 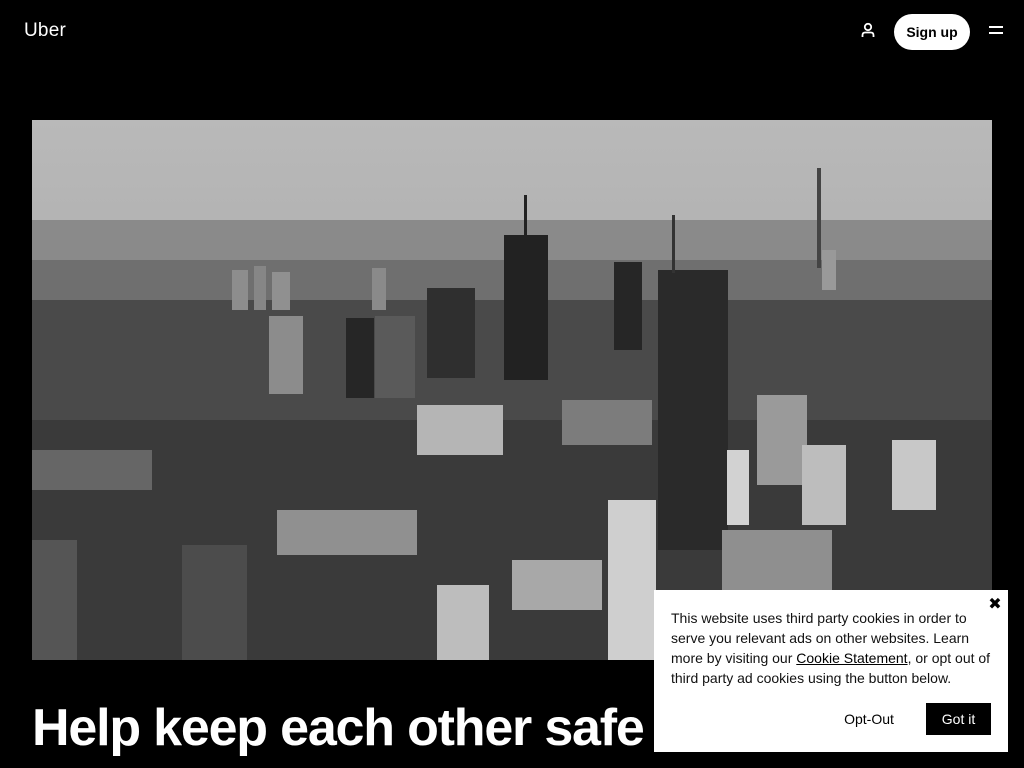 What do you see at coordinates (512, 32) in the screenshot?
I see `top-navigation-bar: Uber Sign up` at bounding box center [512, 32].